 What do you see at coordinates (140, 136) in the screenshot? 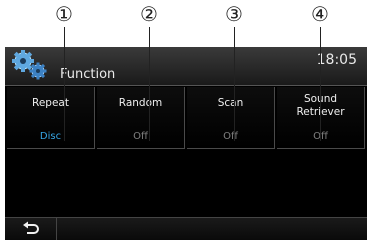
I see `random-value: Off` at bounding box center [140, 136].